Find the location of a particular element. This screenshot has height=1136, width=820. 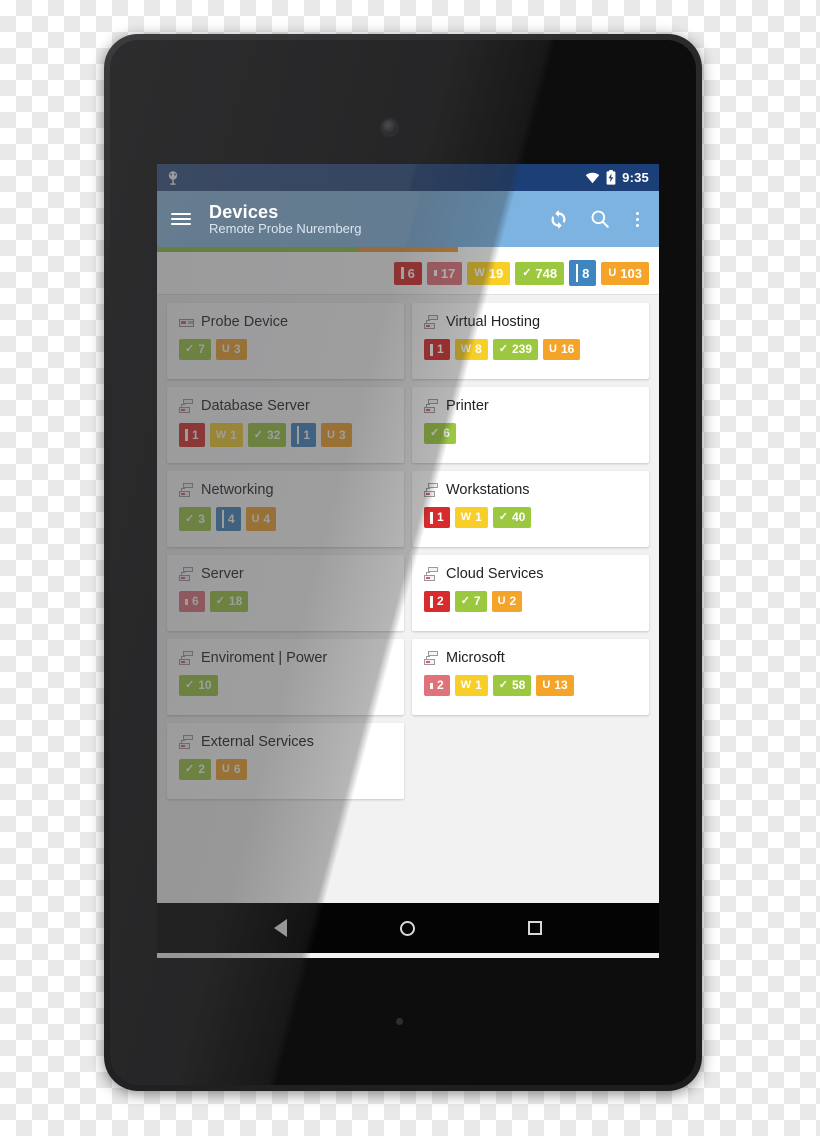

status-badge-warning: W8 is located at coordinates (471, 349).